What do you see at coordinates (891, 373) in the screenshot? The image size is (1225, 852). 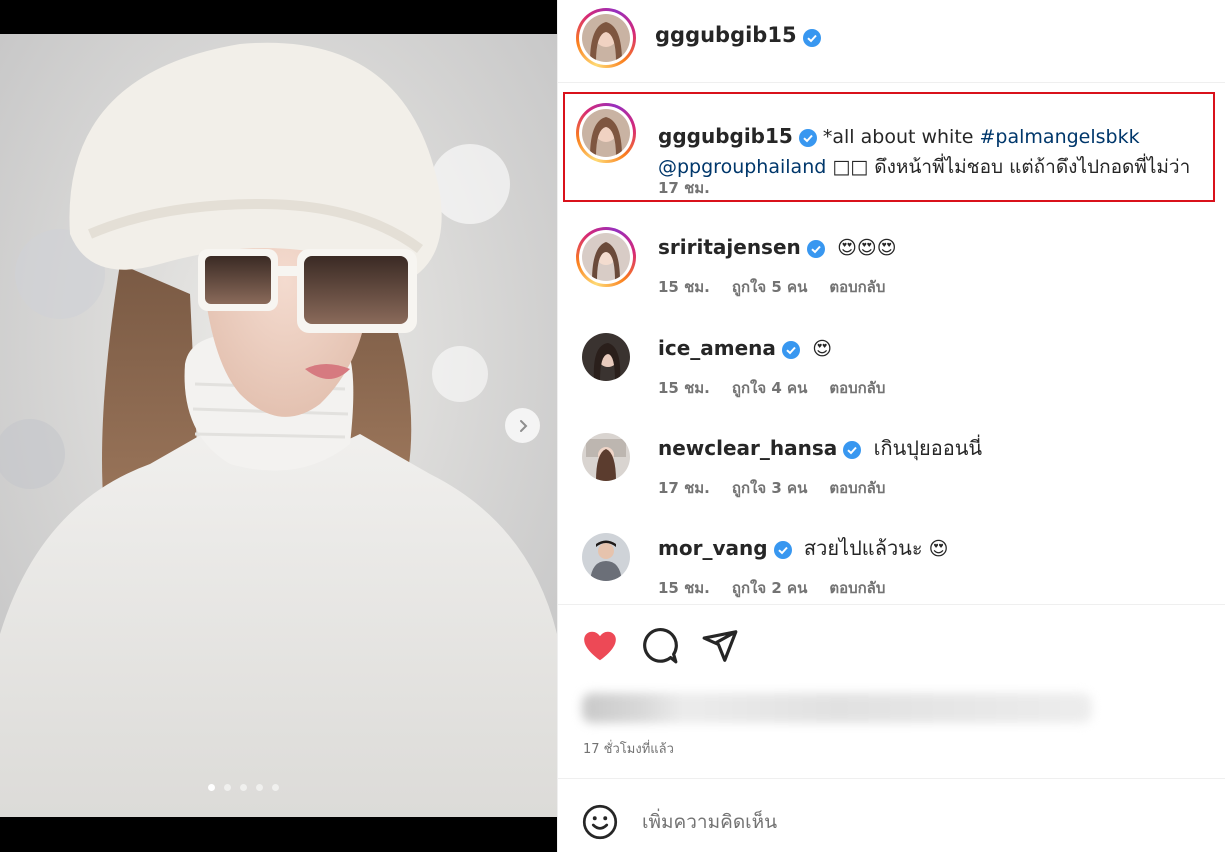 I see `comment-item: ice_amena 😍 15 ชม. ถูกใจ 4 คน ตอบกลับ` at bounding box center [891, 373].